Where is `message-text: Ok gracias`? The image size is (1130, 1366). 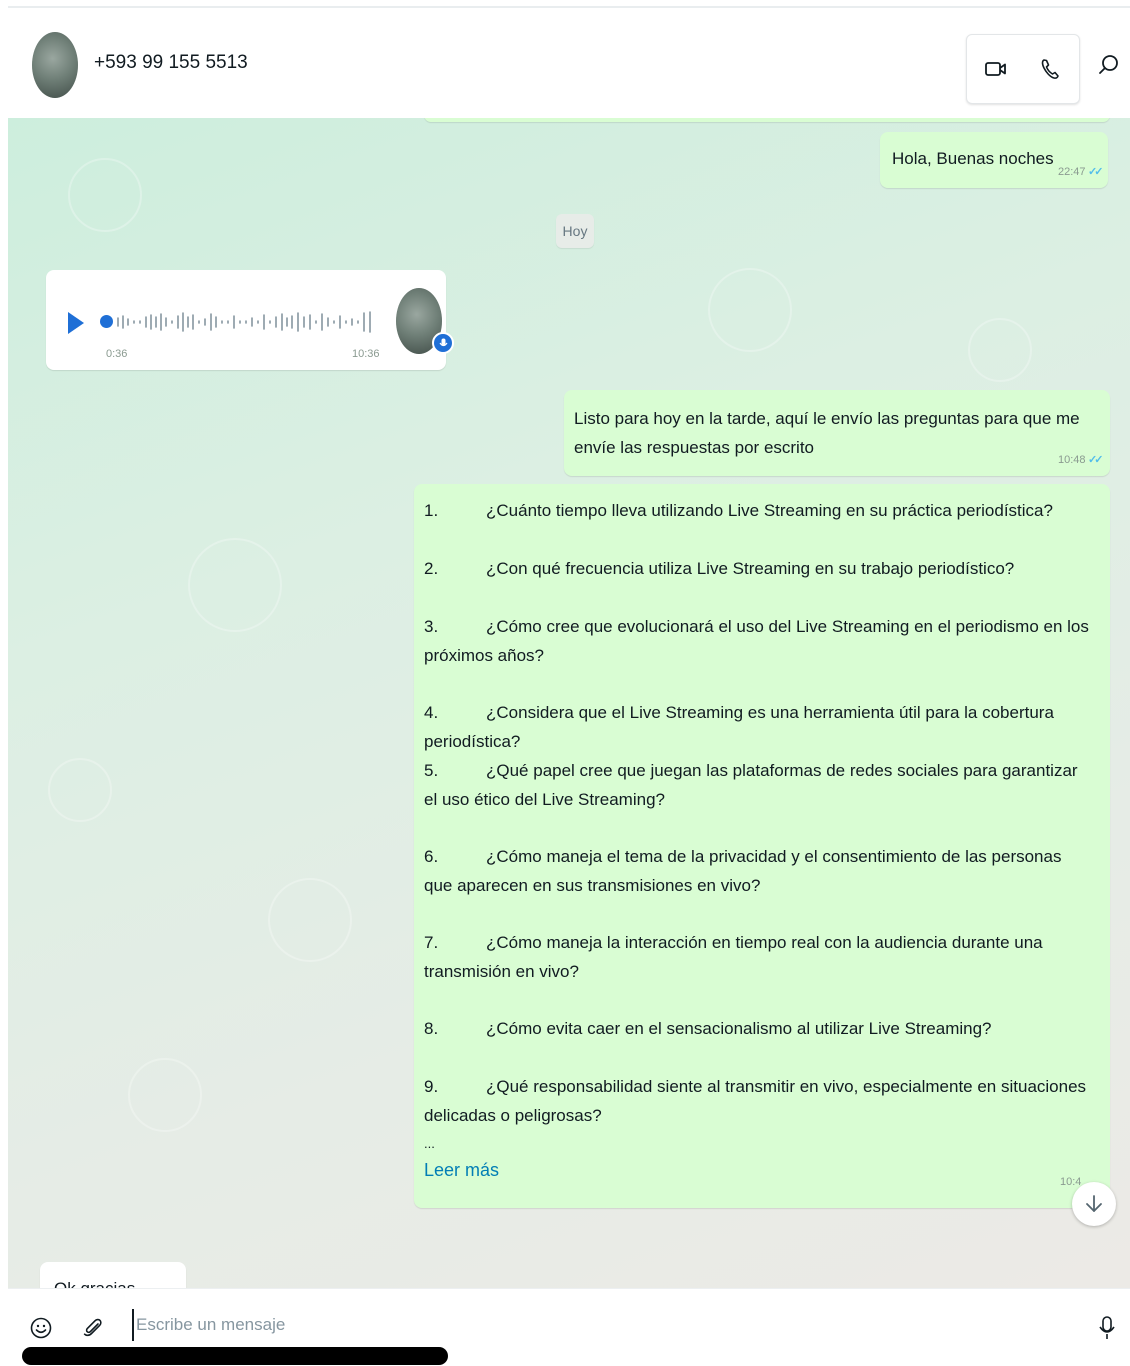 message-text: Ok gracias is located at coordinates (94, 1281).